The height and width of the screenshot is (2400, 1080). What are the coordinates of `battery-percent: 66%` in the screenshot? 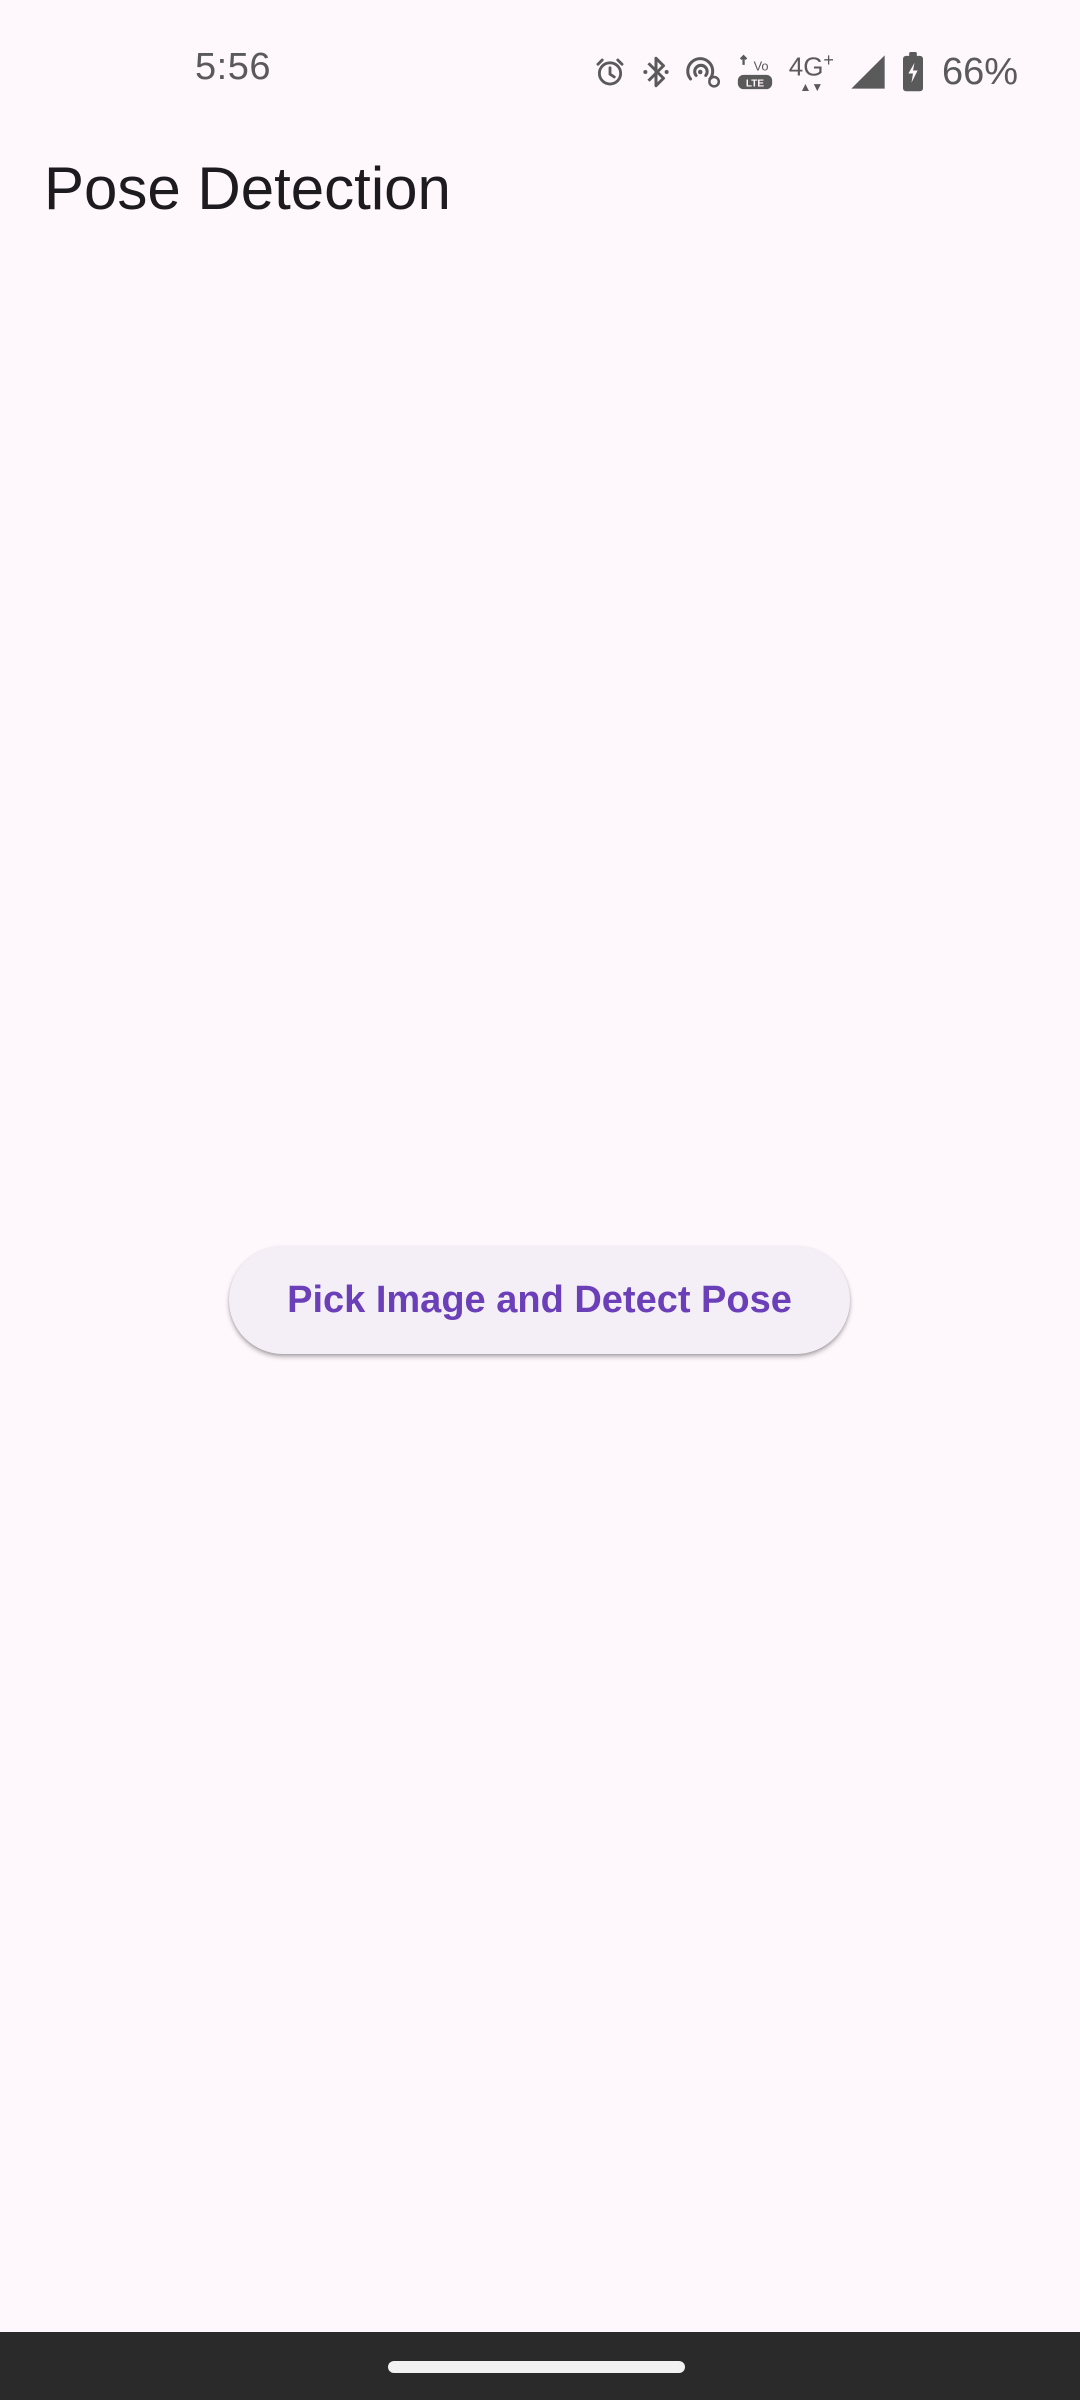 It's located at (979, 71).